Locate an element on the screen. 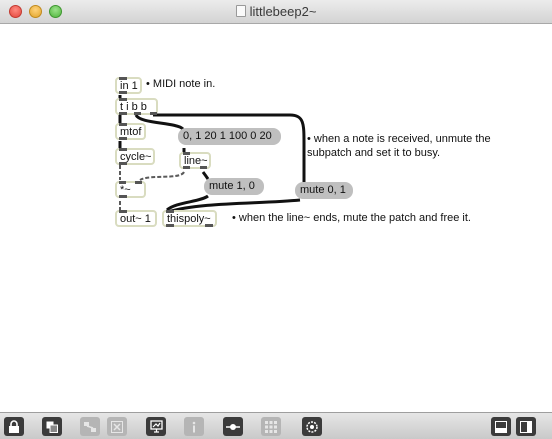 The width and height of the screenshot is (552, 439). cycle-object: cycle~ is located at coordinates (135, 156).